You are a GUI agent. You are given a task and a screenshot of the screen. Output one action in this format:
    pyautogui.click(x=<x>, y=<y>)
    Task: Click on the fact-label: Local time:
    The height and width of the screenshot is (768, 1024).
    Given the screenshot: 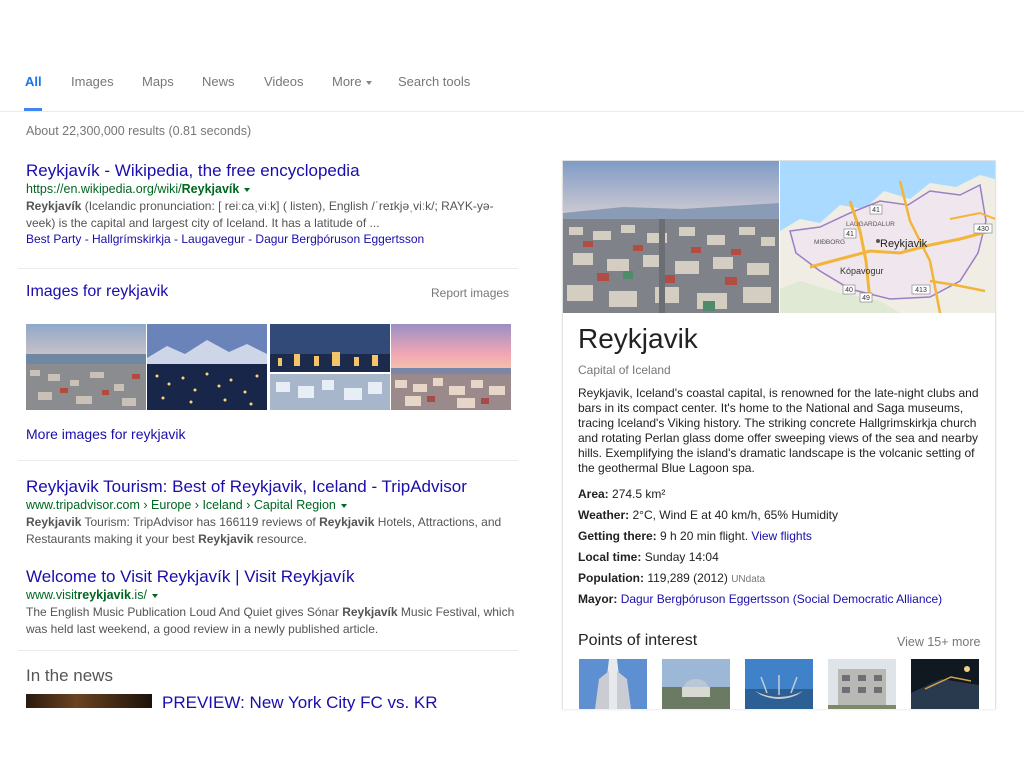 What is the action you would take?
    pyautogui.click(x=609, y=557)
    